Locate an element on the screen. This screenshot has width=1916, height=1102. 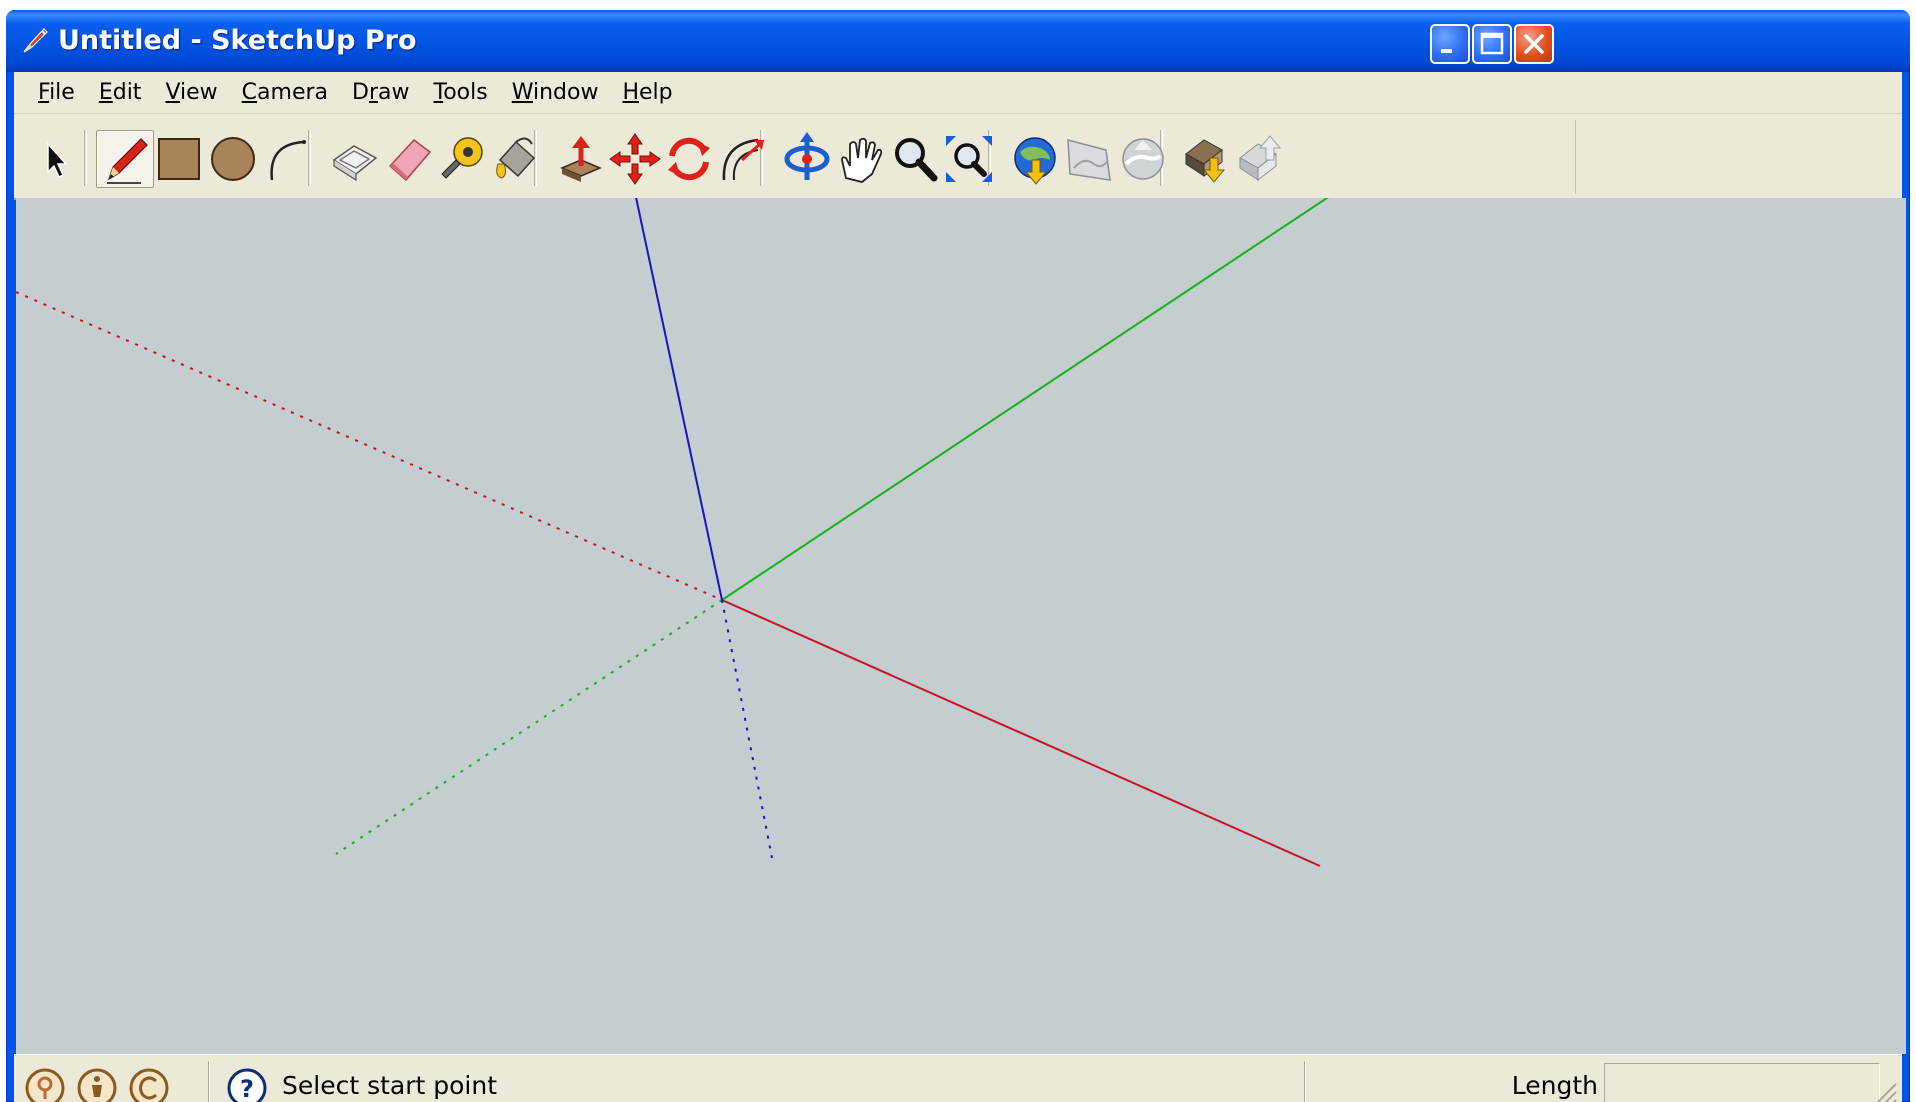
move-tool-button is located at coordinates (635, 159).